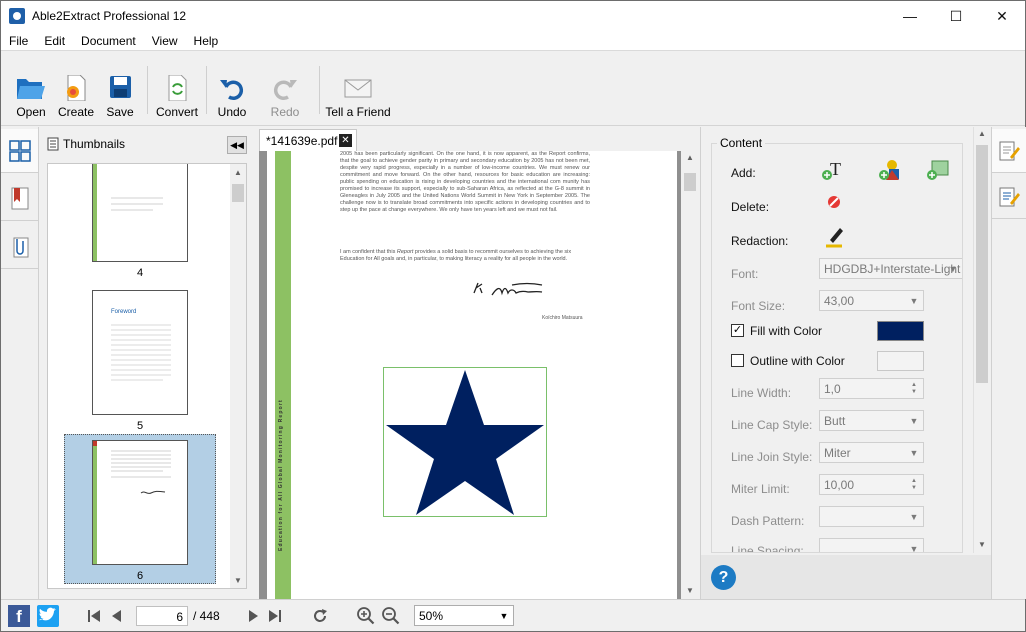 The image size is (1026, 632). What do you see at coordinates (737, 360) in the screenshot?
I see `outline-color-checkbox` at bounding box center [737, 360].